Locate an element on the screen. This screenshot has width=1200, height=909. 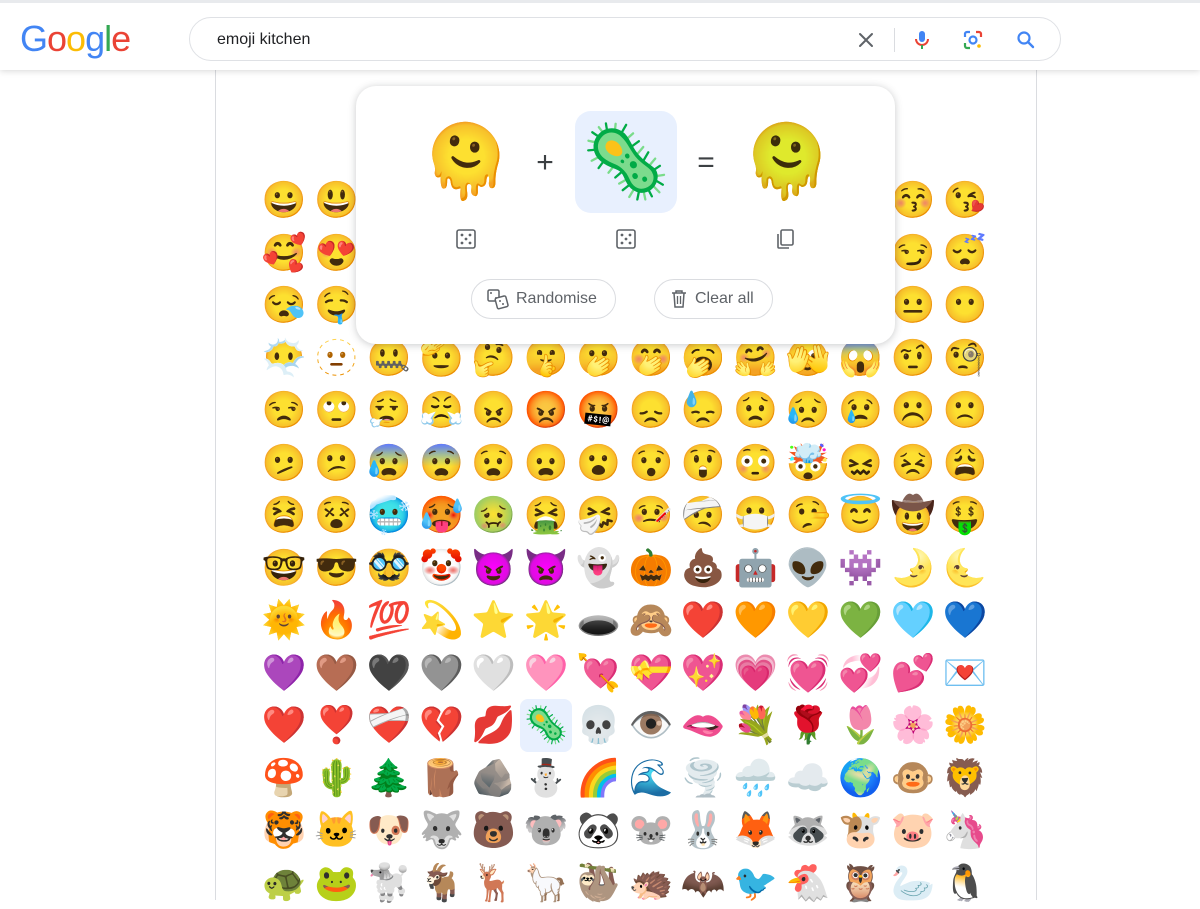
emoji-cell: 👾 is located at coordinates (860, 568).